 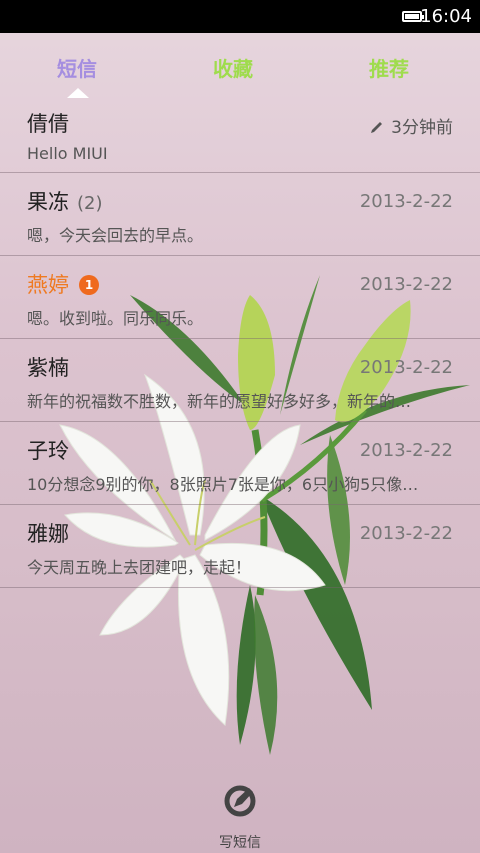 I want to click on unread-badge: 1, so click(x=89, y=285).